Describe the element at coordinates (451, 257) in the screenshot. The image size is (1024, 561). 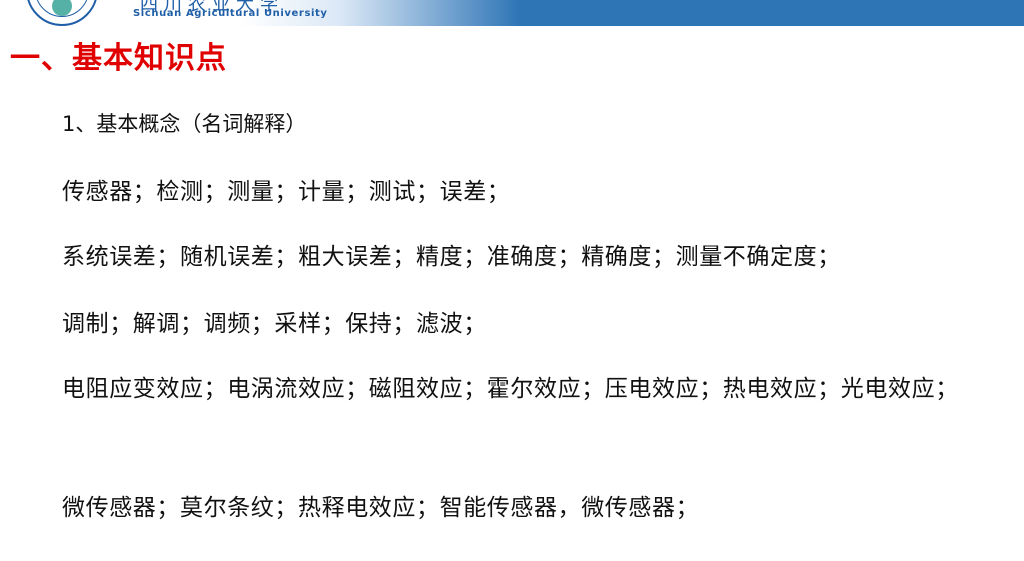
I see `term-line-2: 系统误差；随机误差；粗大误差；精度；准确度；精确度；测量不确定度；` at that location.